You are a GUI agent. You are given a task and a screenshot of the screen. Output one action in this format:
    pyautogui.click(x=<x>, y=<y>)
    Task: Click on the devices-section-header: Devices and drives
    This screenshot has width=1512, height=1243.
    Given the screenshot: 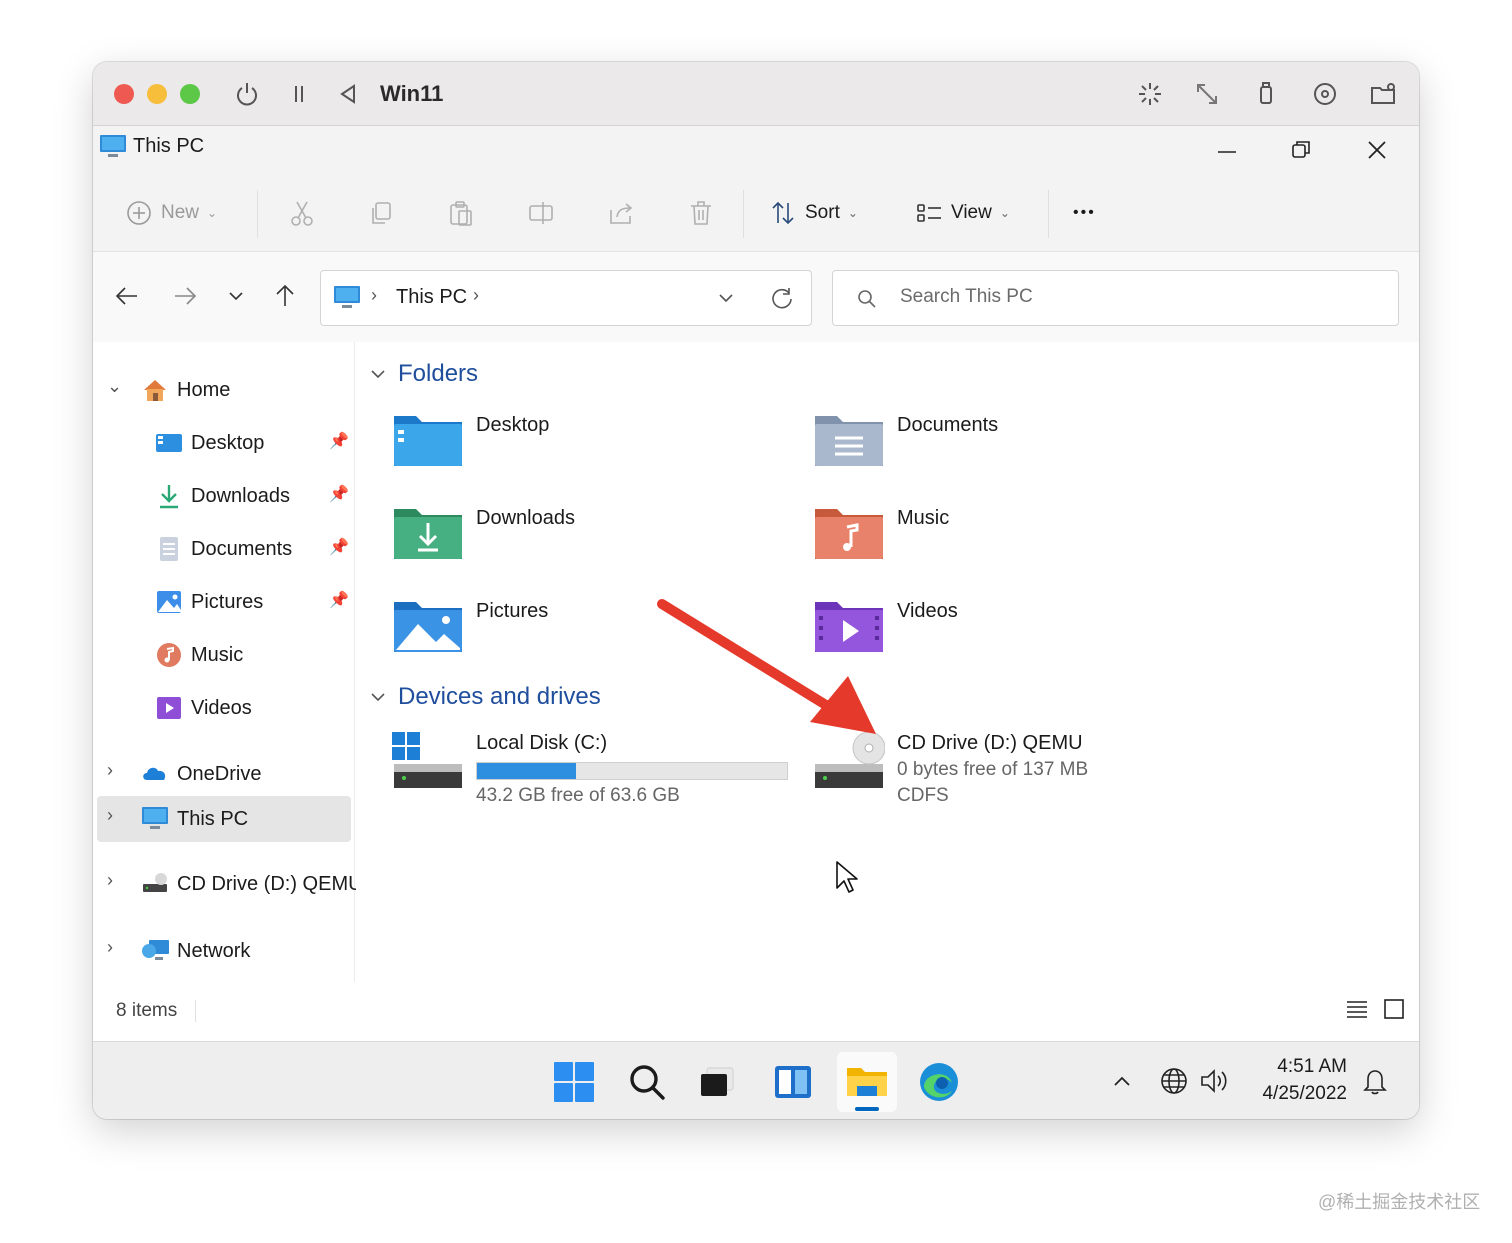 What is the action you would take?
    pyautogui.click(x=484, y=697)
    